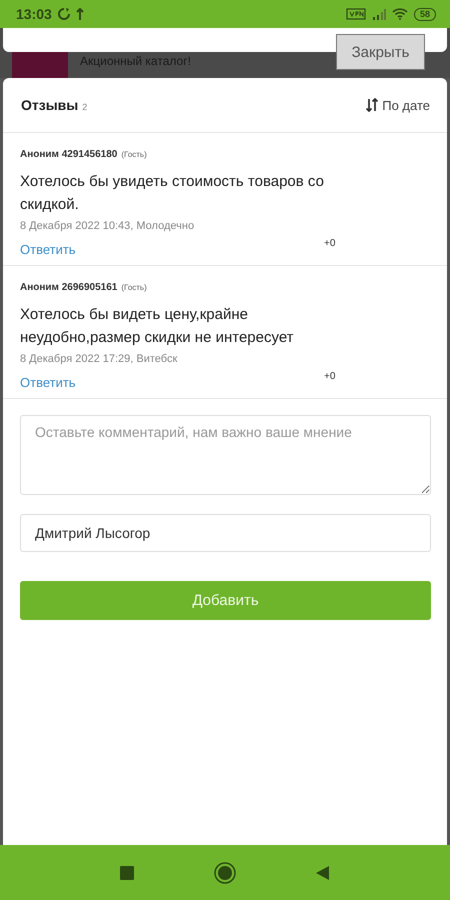 The width and height of the screenshot is (450, 900). What do you see at coordinates (40, 65) in the screenshot?
I see `catalog-thumbnail` at bounding box center [40, 65].